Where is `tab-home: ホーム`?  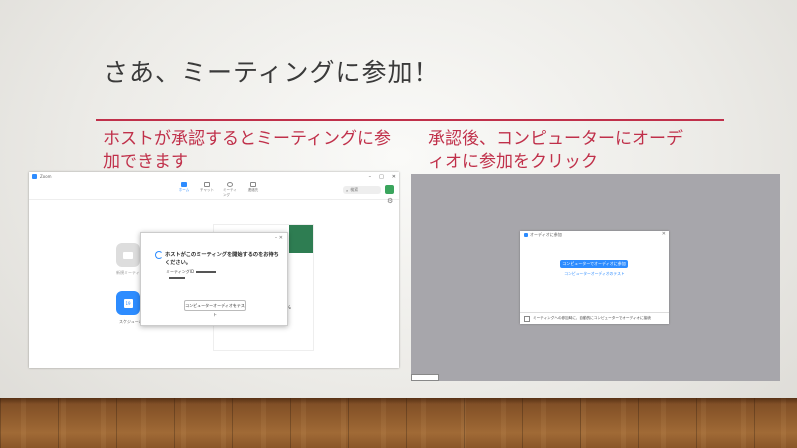 tab-home: ホーム is located at coordinates (184, 190).